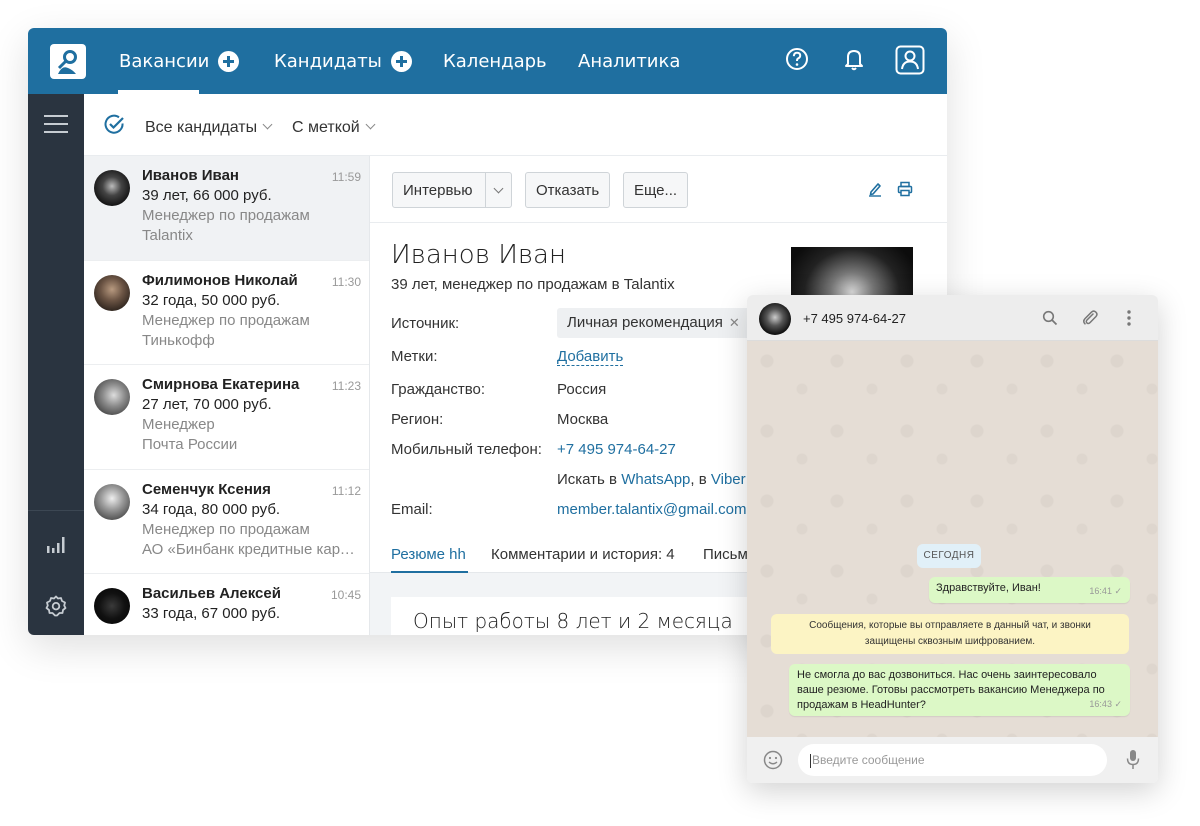 This screenshot has width=1200, height=826. What do you see at coordinates (346, 490) in the screenshot?
I see `candidate-time: 11:12` at bounding box center [346, 490].